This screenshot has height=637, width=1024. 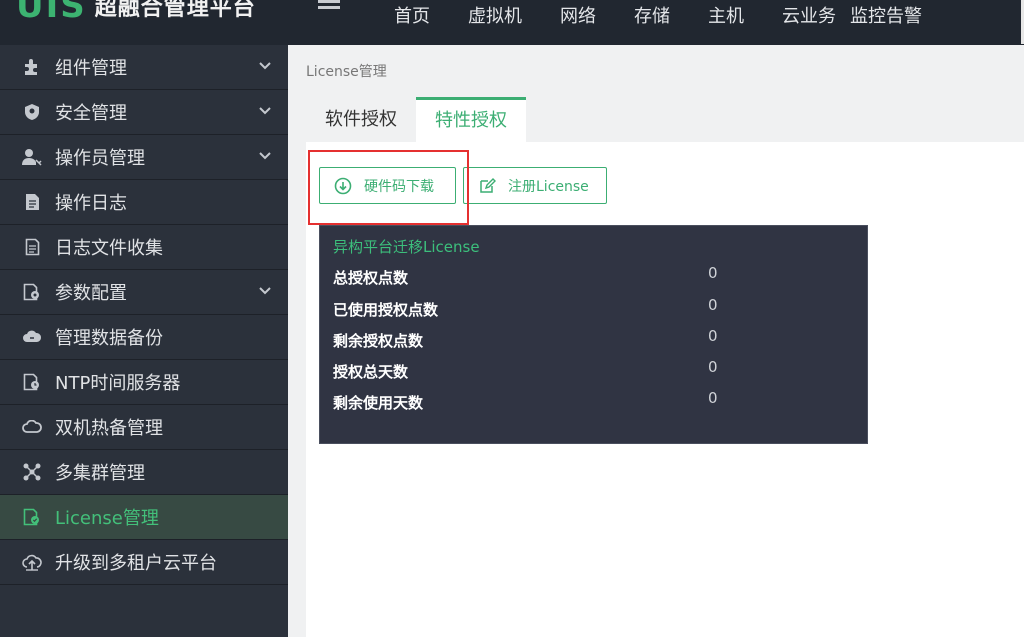 I want to click on nav-item-host: 主机, so click(x=726, y=17).